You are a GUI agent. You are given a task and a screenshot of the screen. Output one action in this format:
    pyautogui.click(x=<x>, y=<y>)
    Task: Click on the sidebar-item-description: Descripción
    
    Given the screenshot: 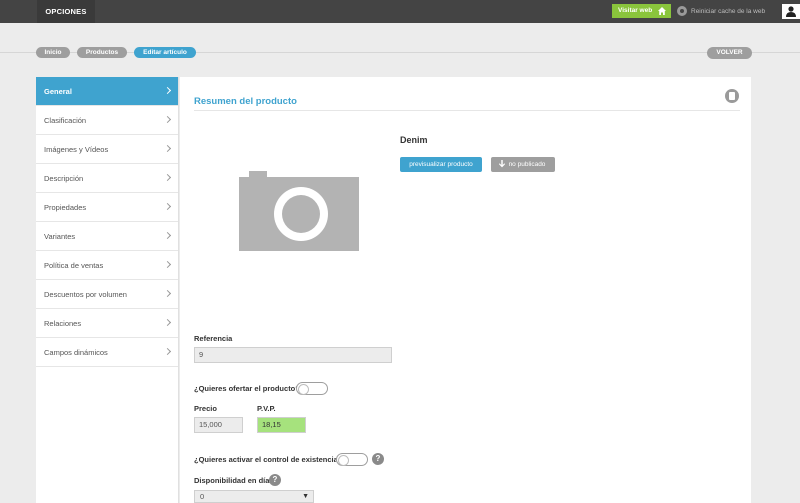 What is the action you would take?
    pyautogui.click(x=107, y=178)
    